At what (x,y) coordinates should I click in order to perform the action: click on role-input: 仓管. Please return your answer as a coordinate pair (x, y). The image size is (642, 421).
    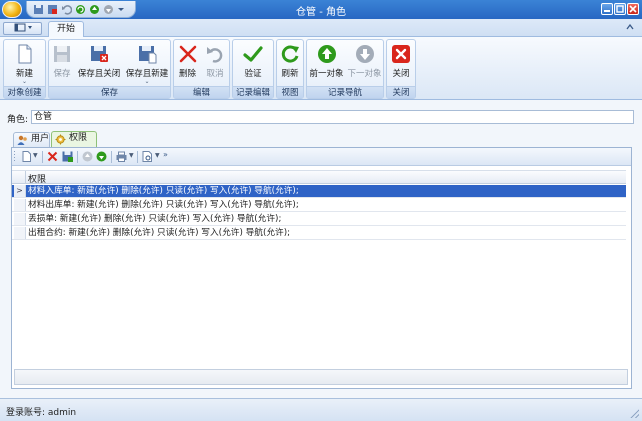
    Looking at the image, I should click on (332, 117).